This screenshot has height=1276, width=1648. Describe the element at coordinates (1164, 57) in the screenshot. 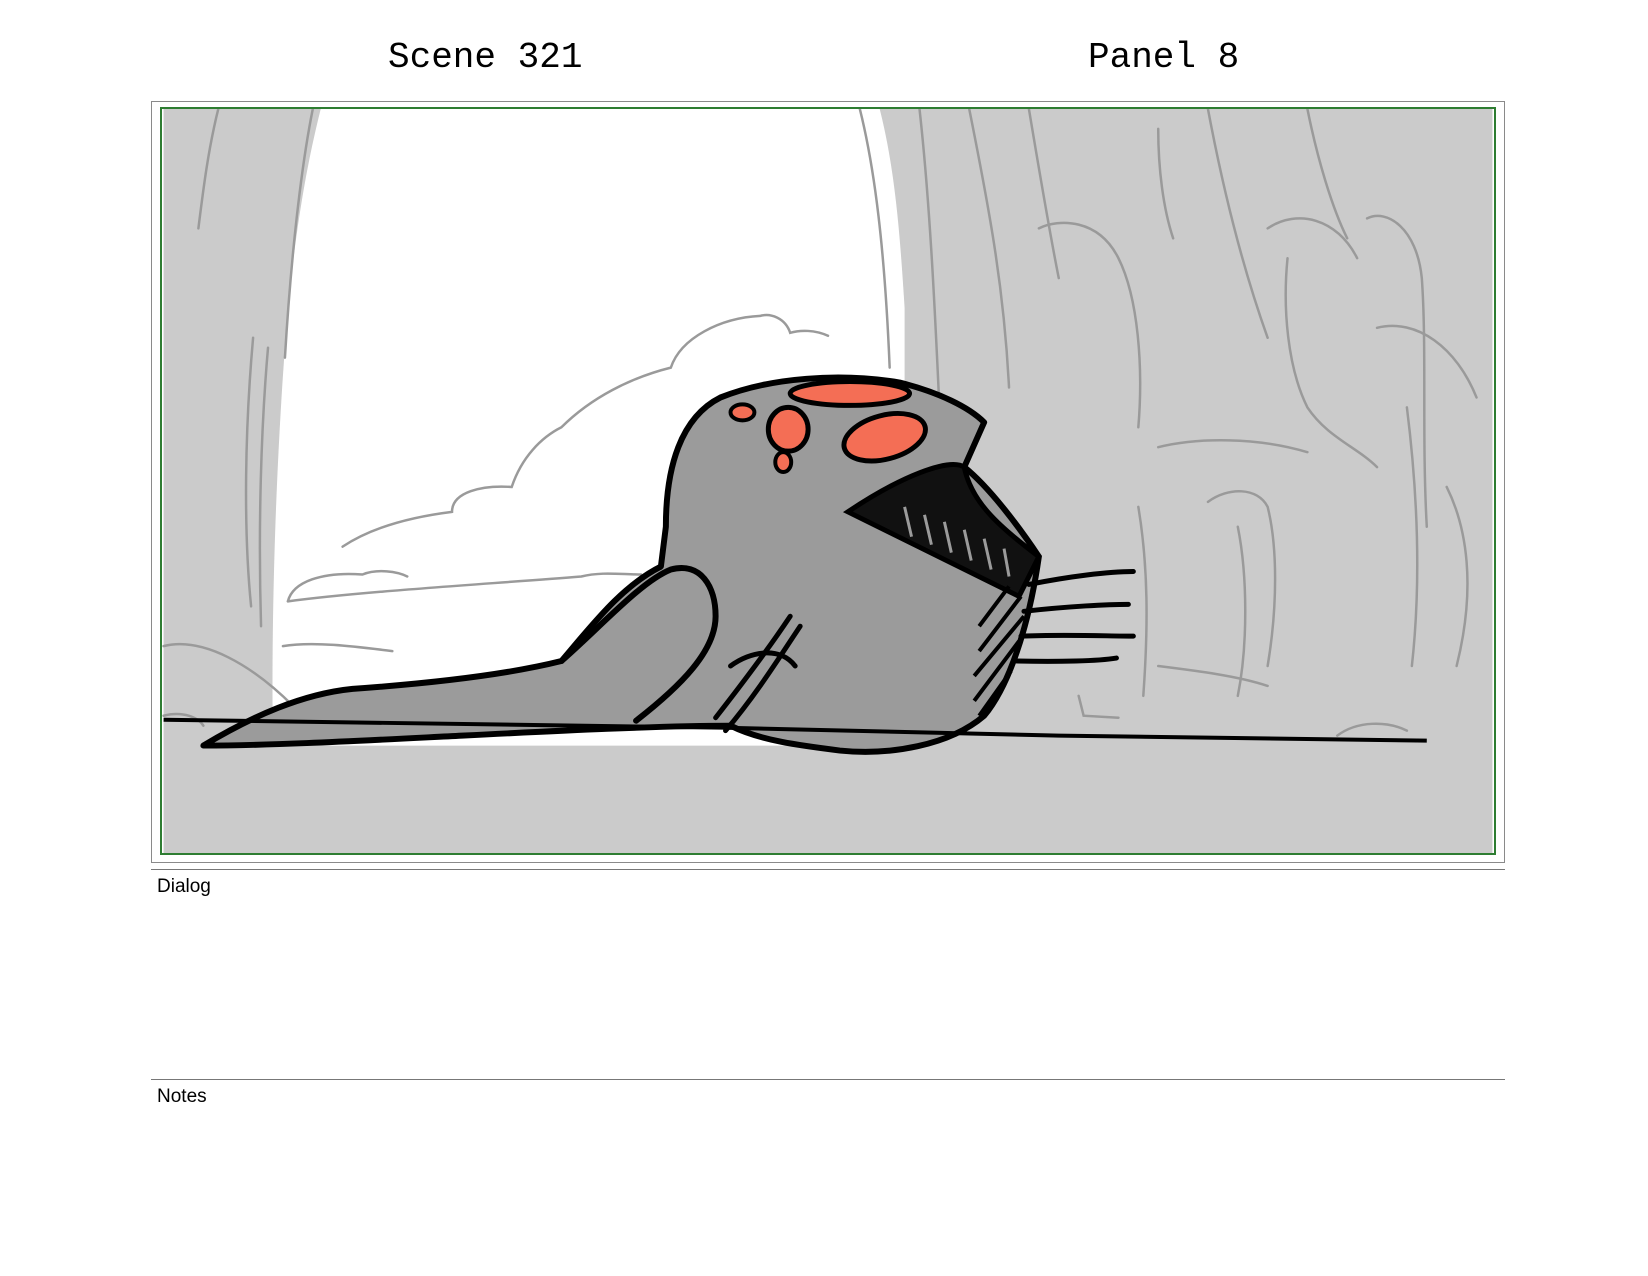

I see `panel-number: Panel 8` at that location.